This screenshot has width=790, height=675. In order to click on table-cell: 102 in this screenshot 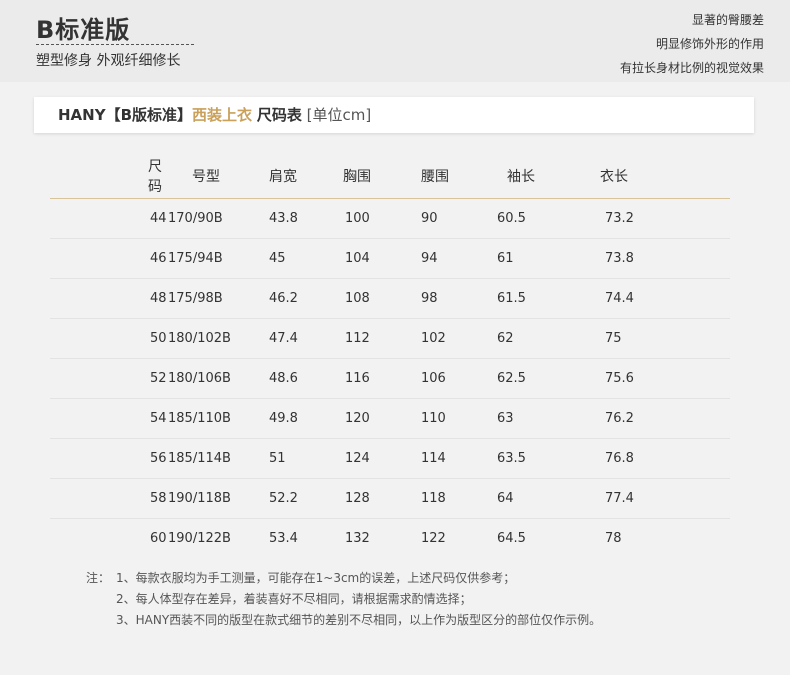, I will do `click(437, 338)`.